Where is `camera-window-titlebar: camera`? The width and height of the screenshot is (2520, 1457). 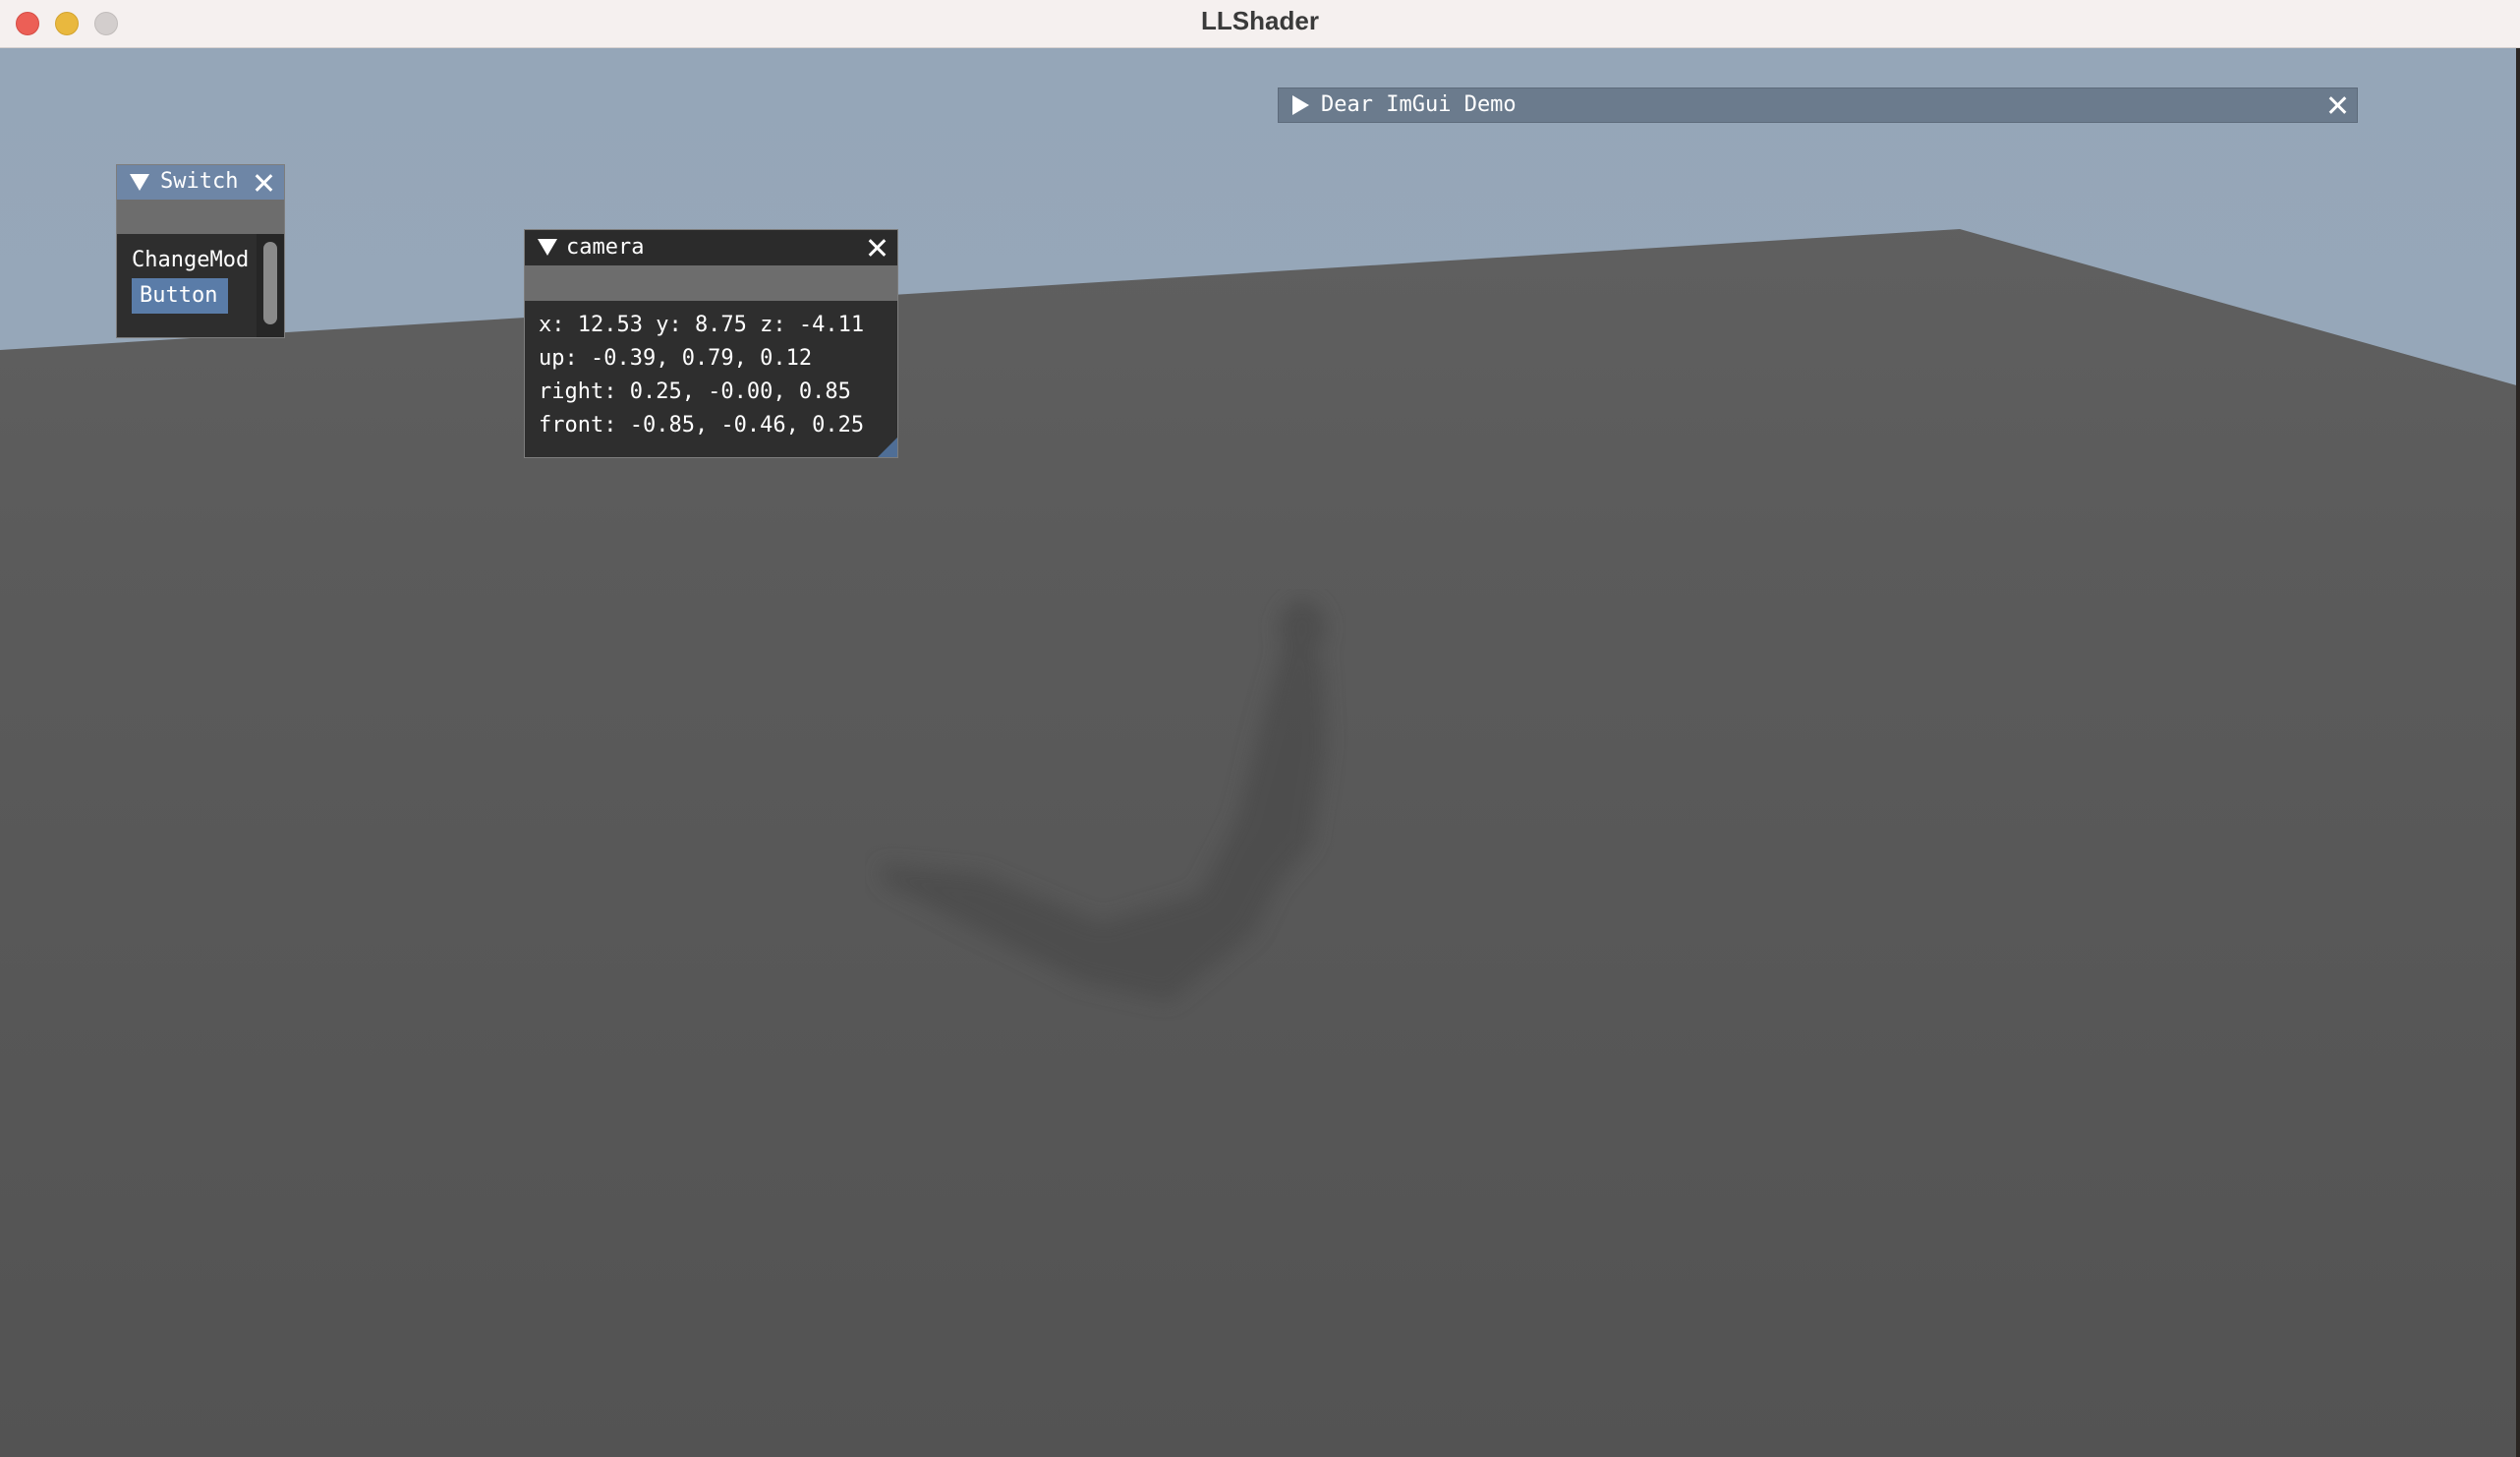 camera-window-titlebar: camera is located at coordinates (711, 247).